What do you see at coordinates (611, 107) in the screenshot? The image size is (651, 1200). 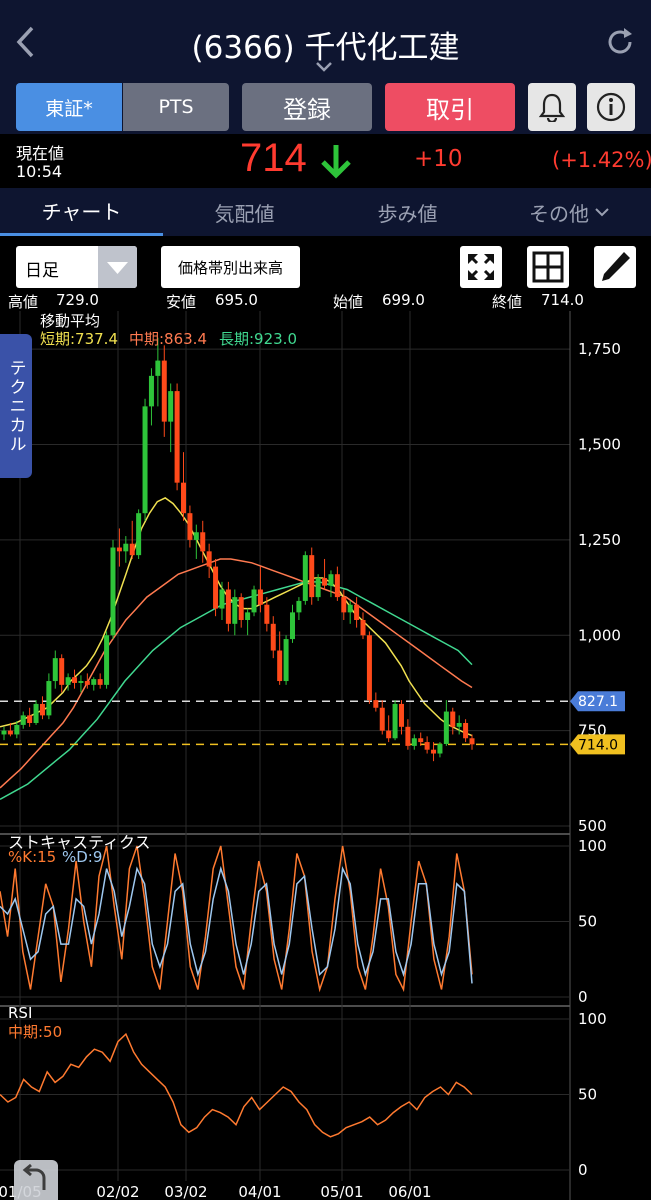 I see `info-button` at bounding box center [611, 107].